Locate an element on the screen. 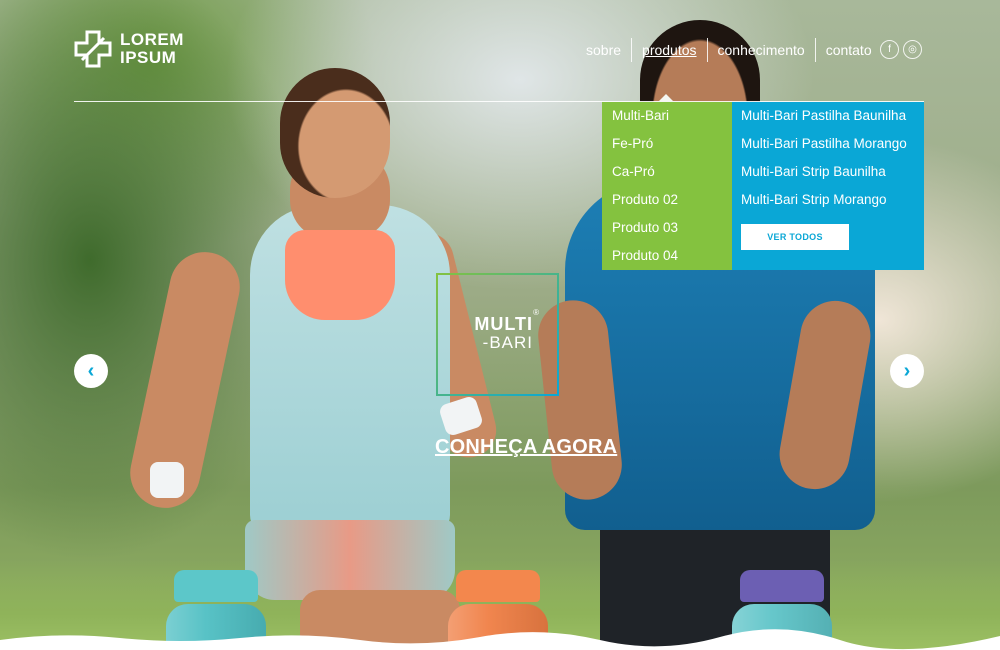 This screenshot has height=650, width=1000. woman-shorts is located at coordinates (350, 560).